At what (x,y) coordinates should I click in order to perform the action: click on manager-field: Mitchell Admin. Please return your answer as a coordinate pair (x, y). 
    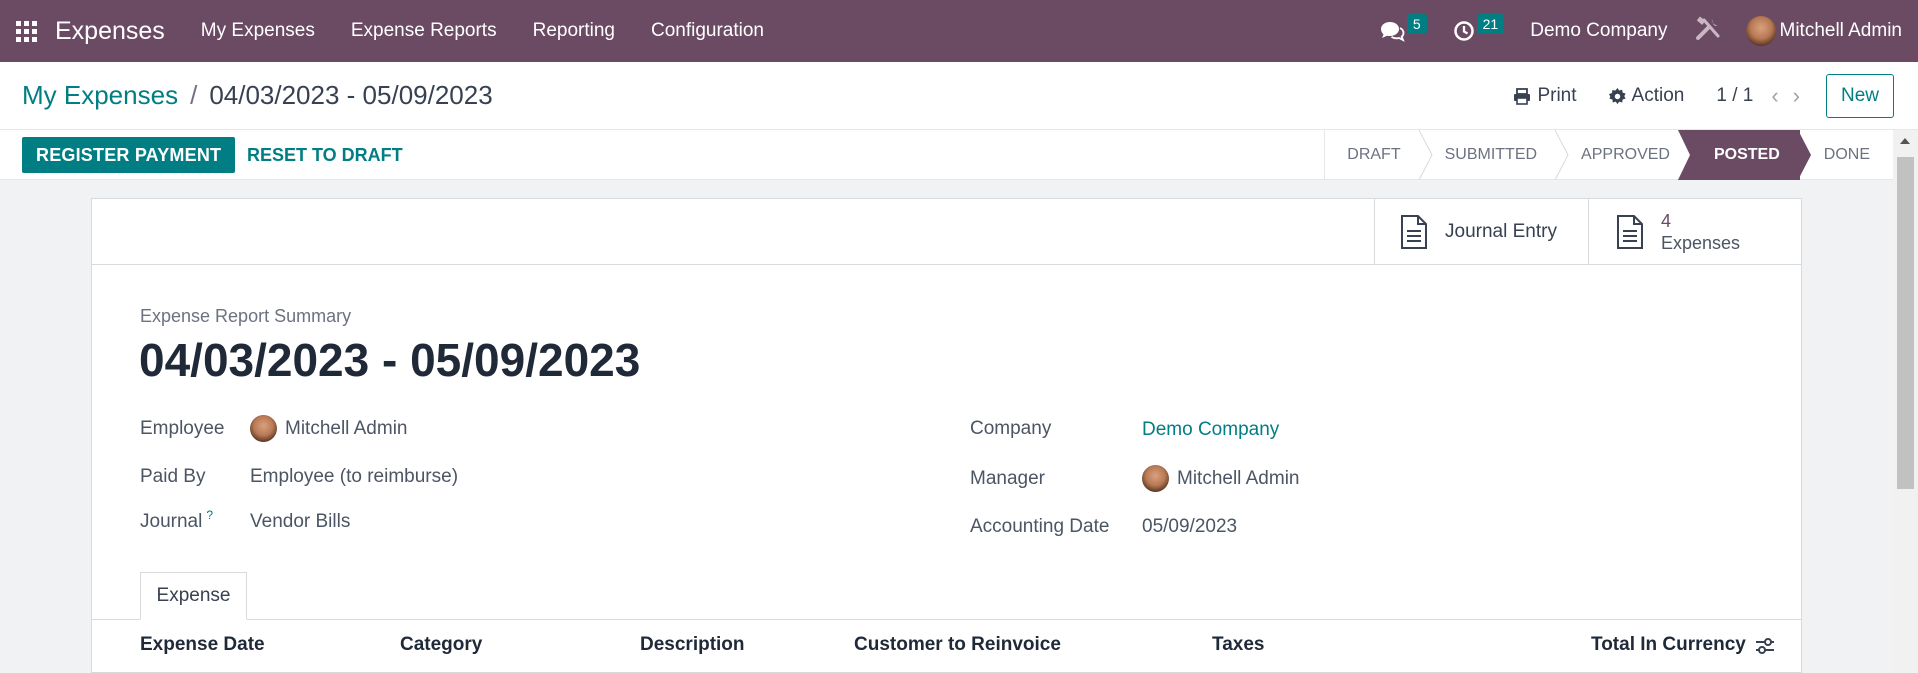
    Looking at the image, I should click on (1221, 478).